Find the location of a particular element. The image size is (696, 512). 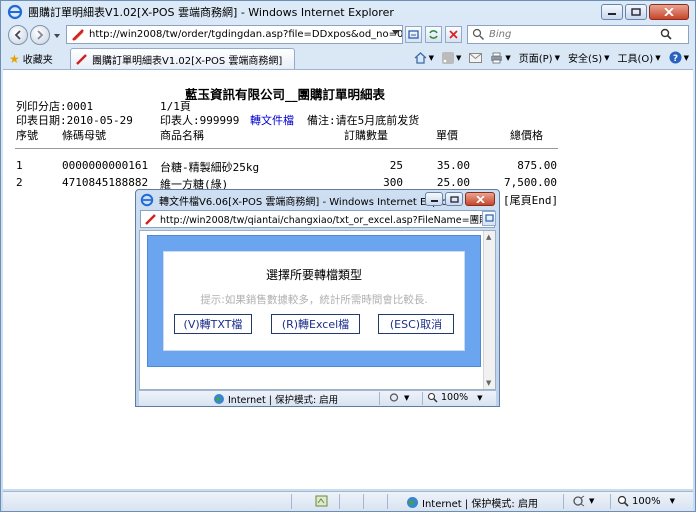

help-button: ? ▼ is located at coordinates (679, 57).